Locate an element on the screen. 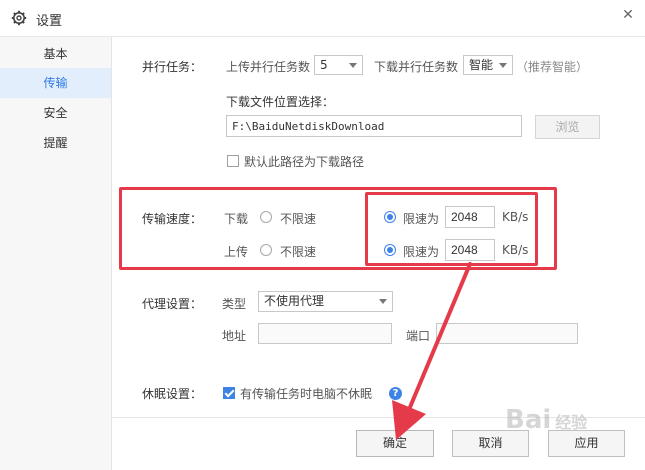 This screenshot has width=645, height=470. close-button: ✕ is located at coordinates (628, 15).